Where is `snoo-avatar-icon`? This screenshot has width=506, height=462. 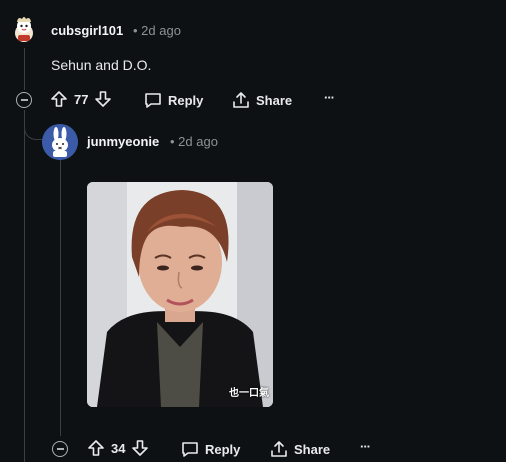
snoo-avatar-icon is located at coordinates (24, 29).